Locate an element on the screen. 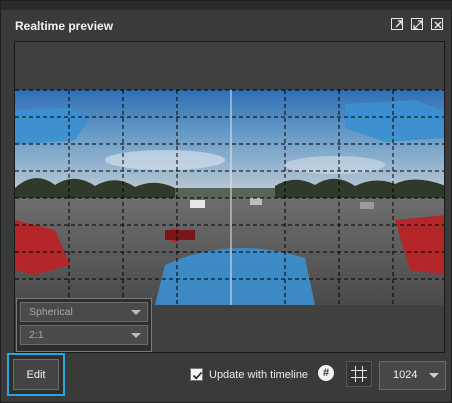 Image resolution: width=452 pixels, height=403 pixels. grid-icon is located at coordinates (359, 374).